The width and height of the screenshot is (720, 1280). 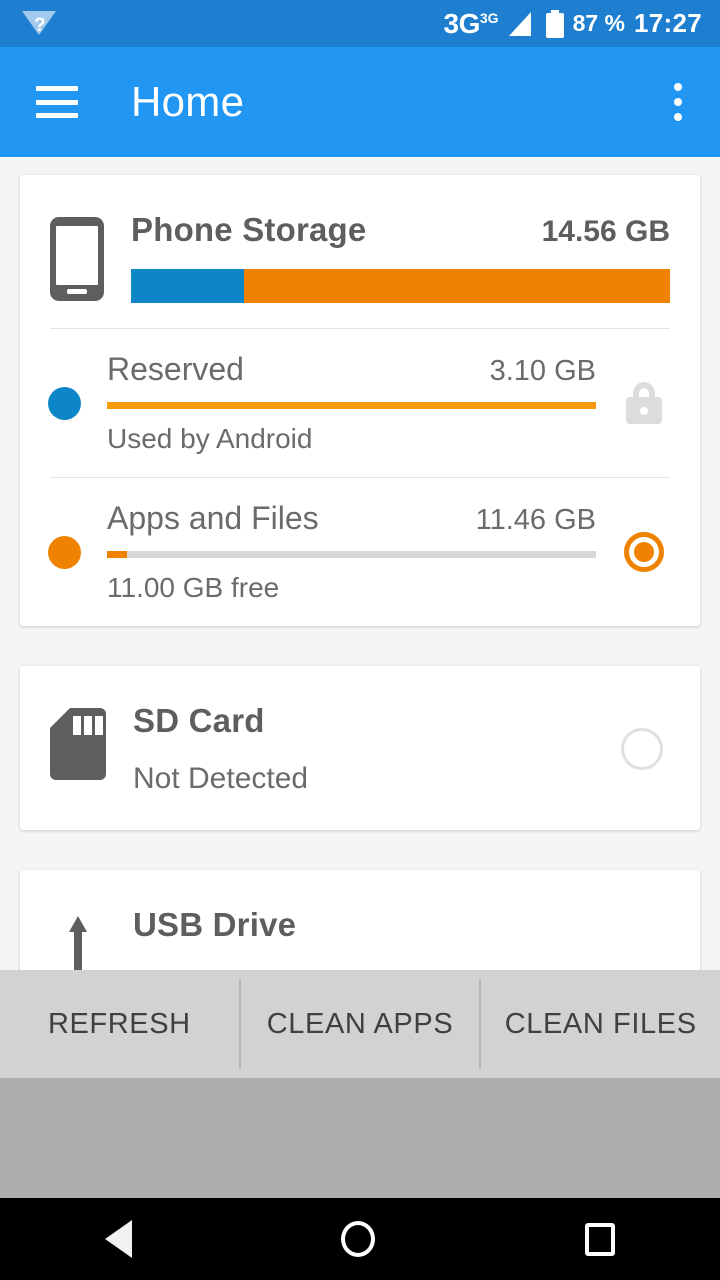 I want to click on sd-card-title: SD Card, so click(x=199, y=720).